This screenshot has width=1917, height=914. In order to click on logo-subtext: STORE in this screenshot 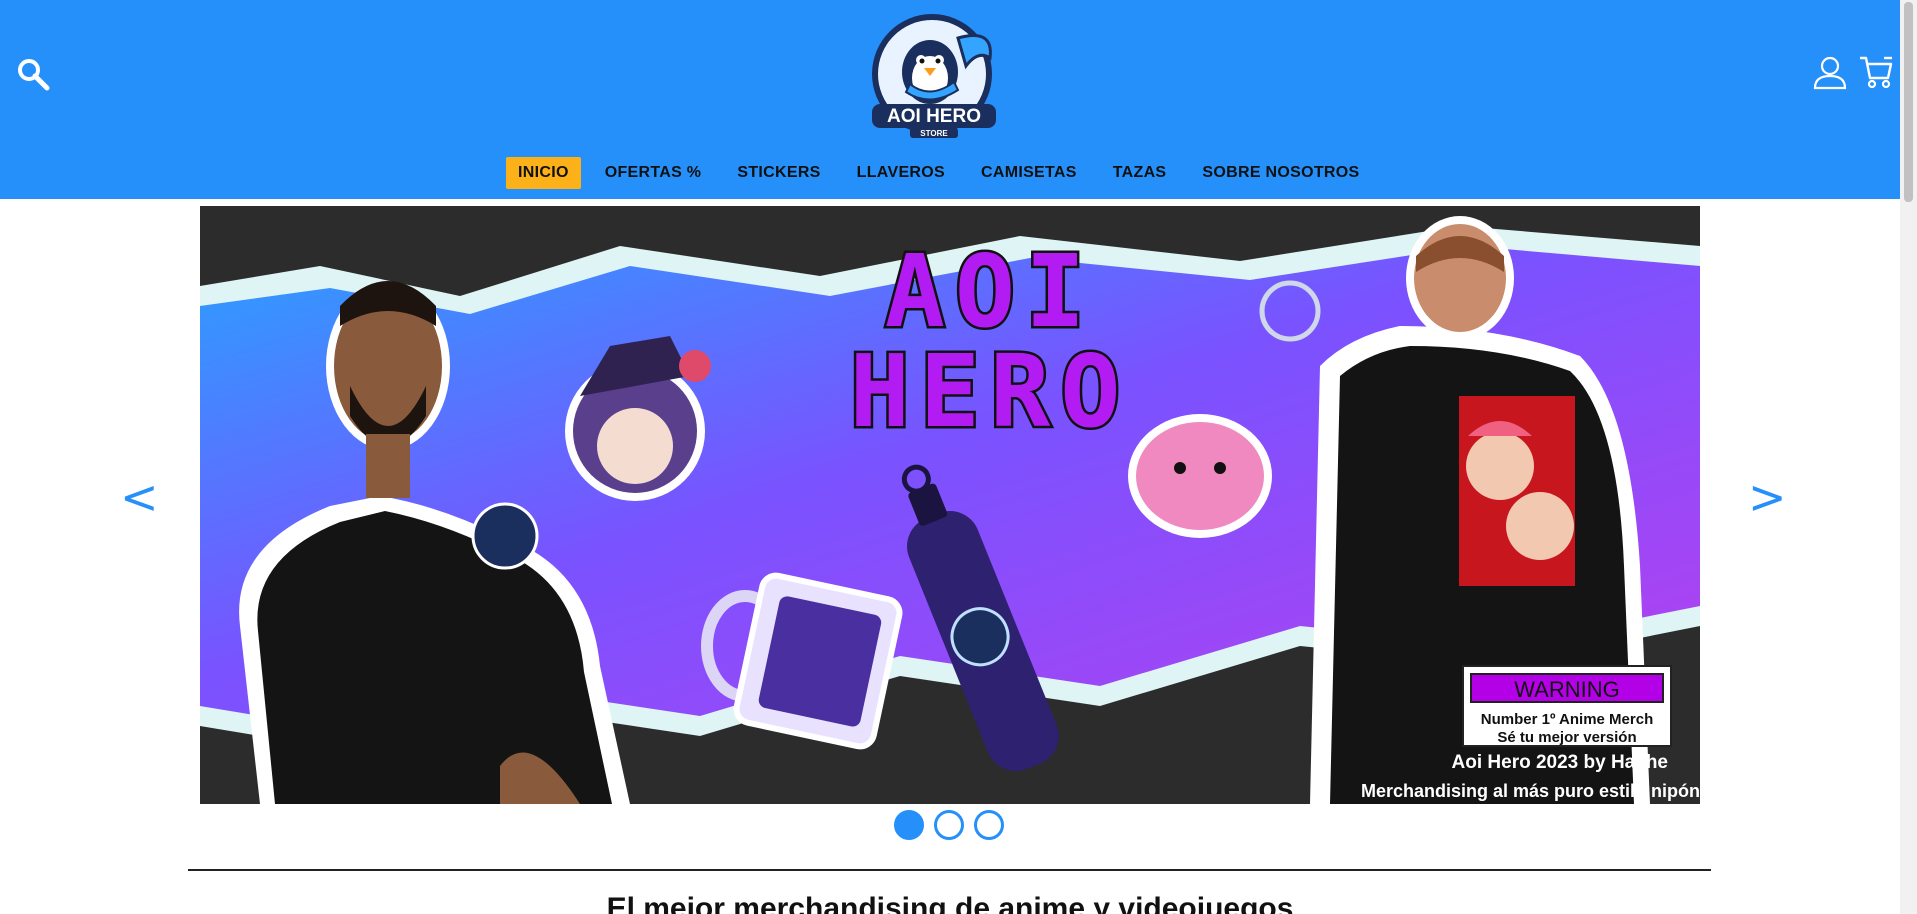, I will do `click(934, 133)`.